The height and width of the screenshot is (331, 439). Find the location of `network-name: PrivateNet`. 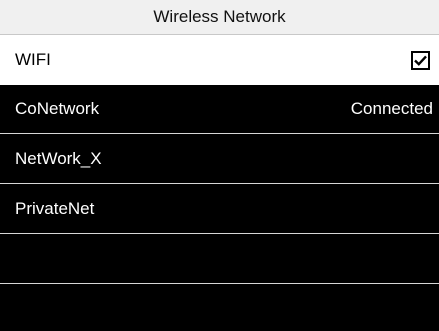

network-name: PrivateNet is located at coordinates (55, 208).